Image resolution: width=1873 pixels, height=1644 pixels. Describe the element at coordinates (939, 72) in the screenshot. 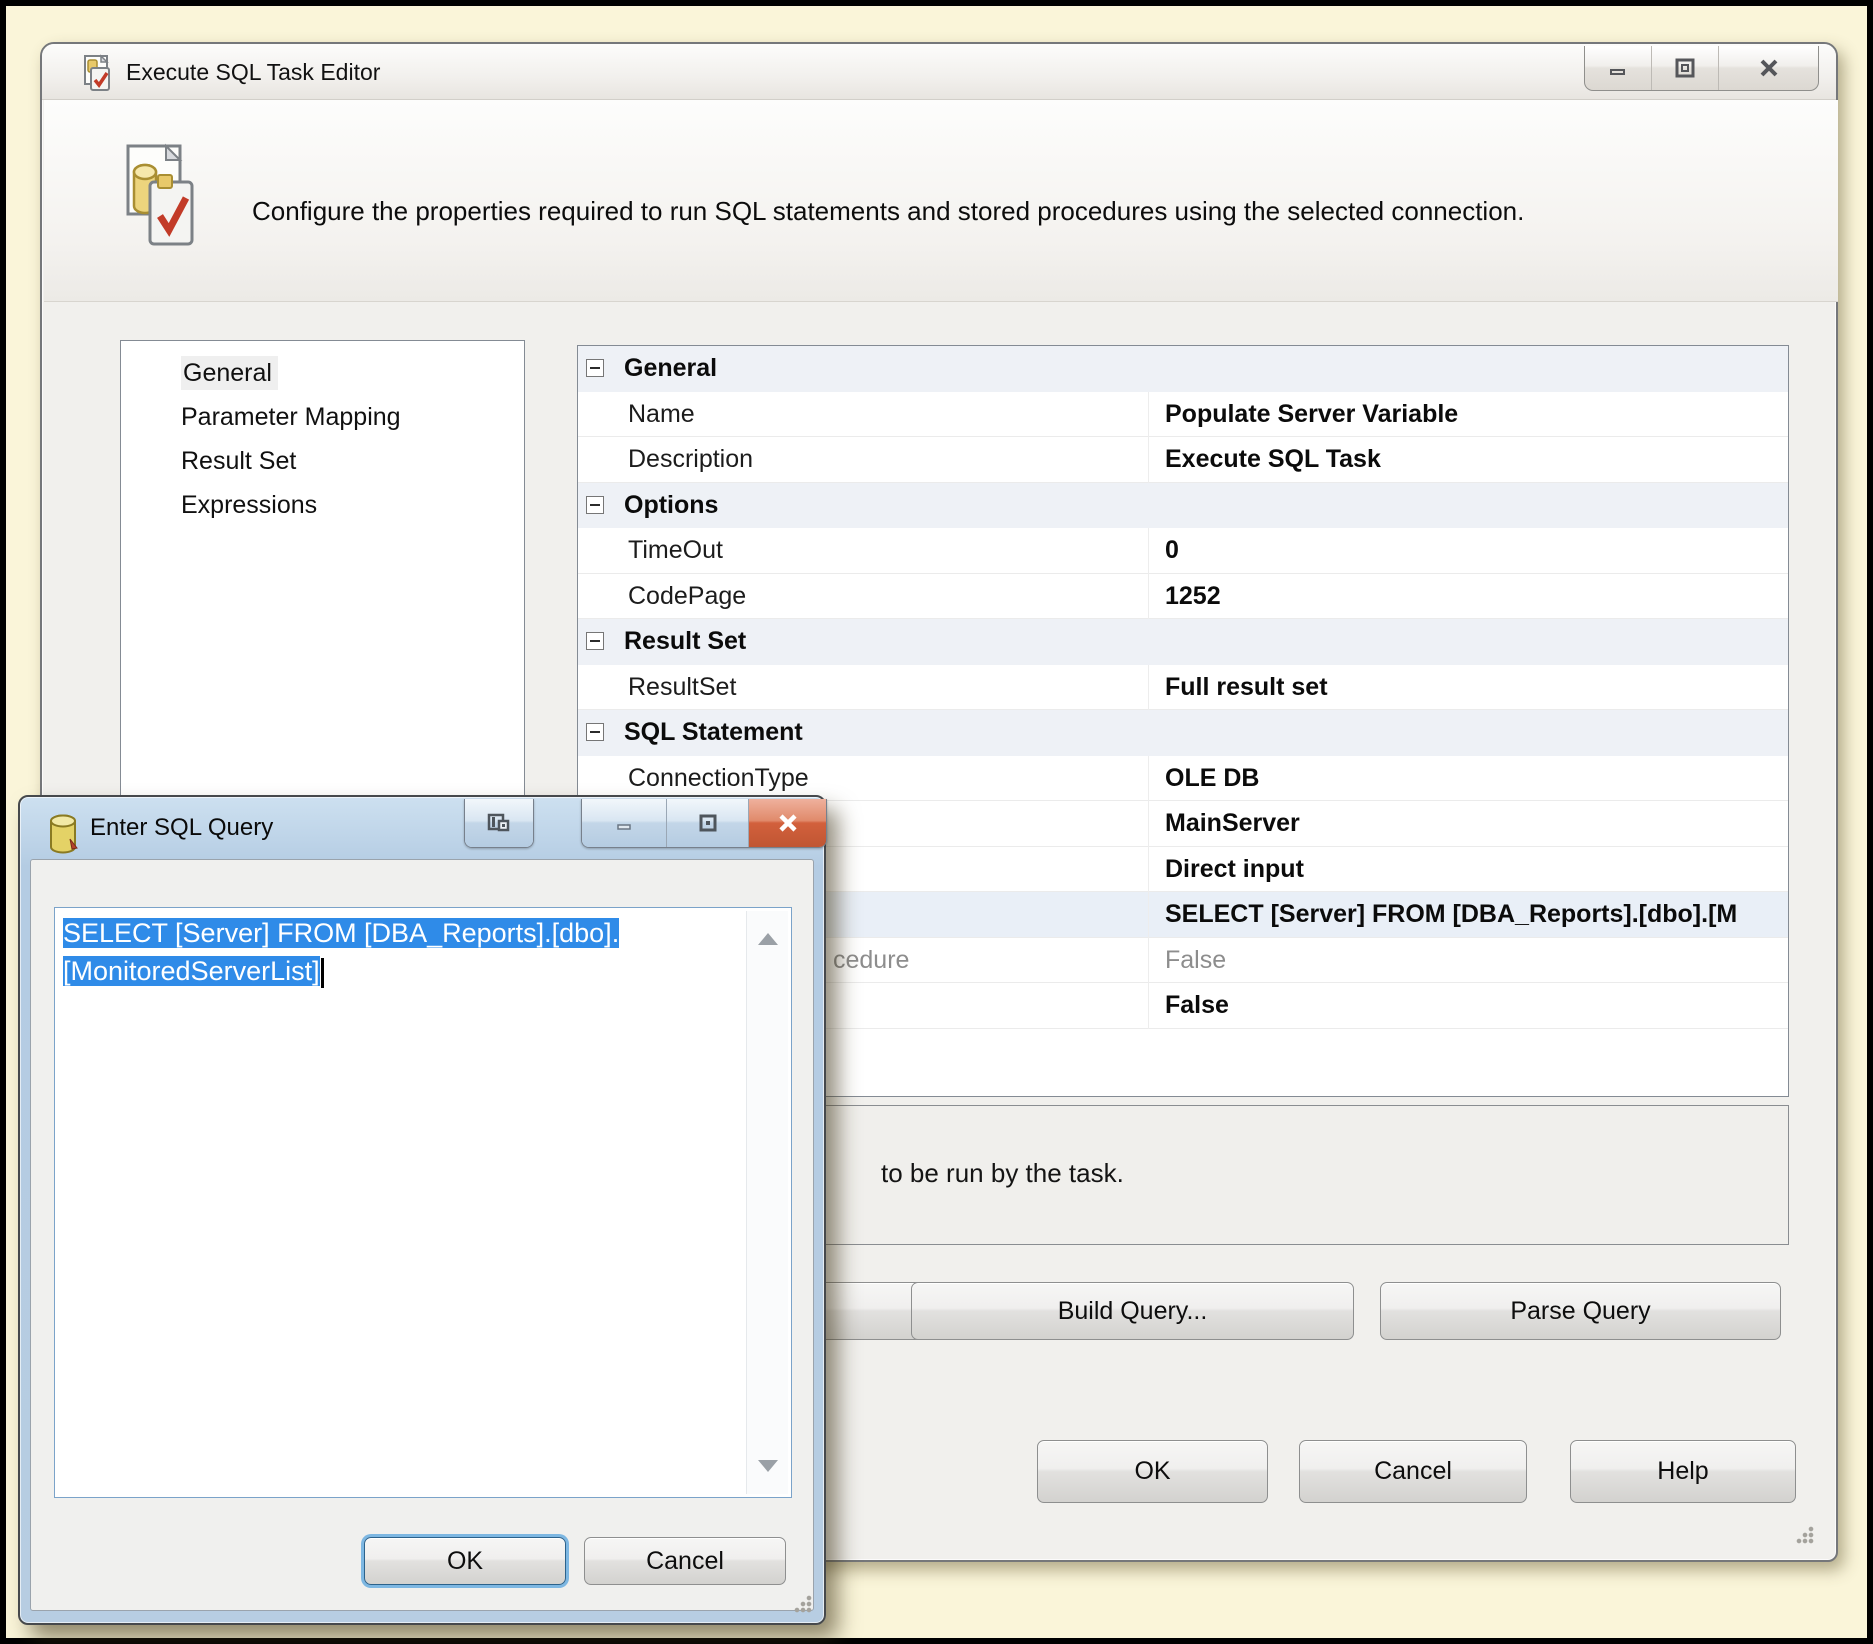

I see `main-titlebar: Execute SQL Task Editor` at that location.